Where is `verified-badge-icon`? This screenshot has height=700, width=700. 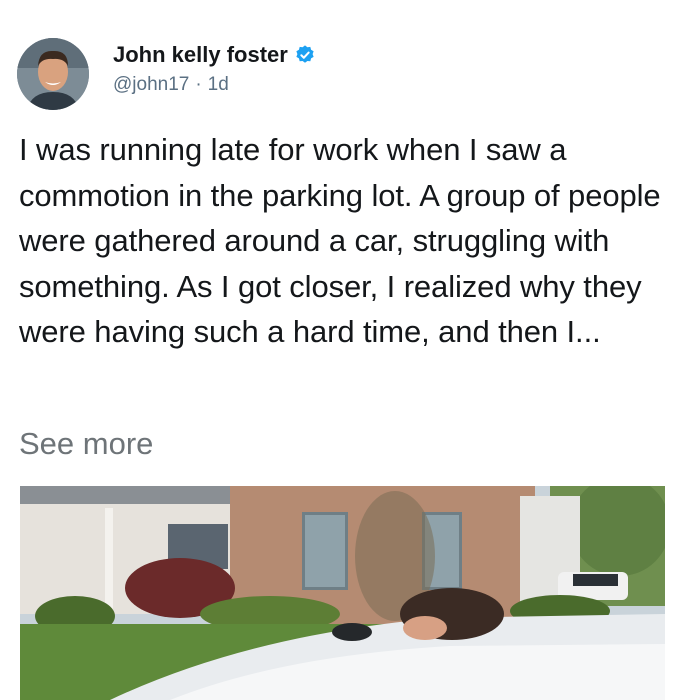
verified-badge-icon is located at coordinates (305, 55).